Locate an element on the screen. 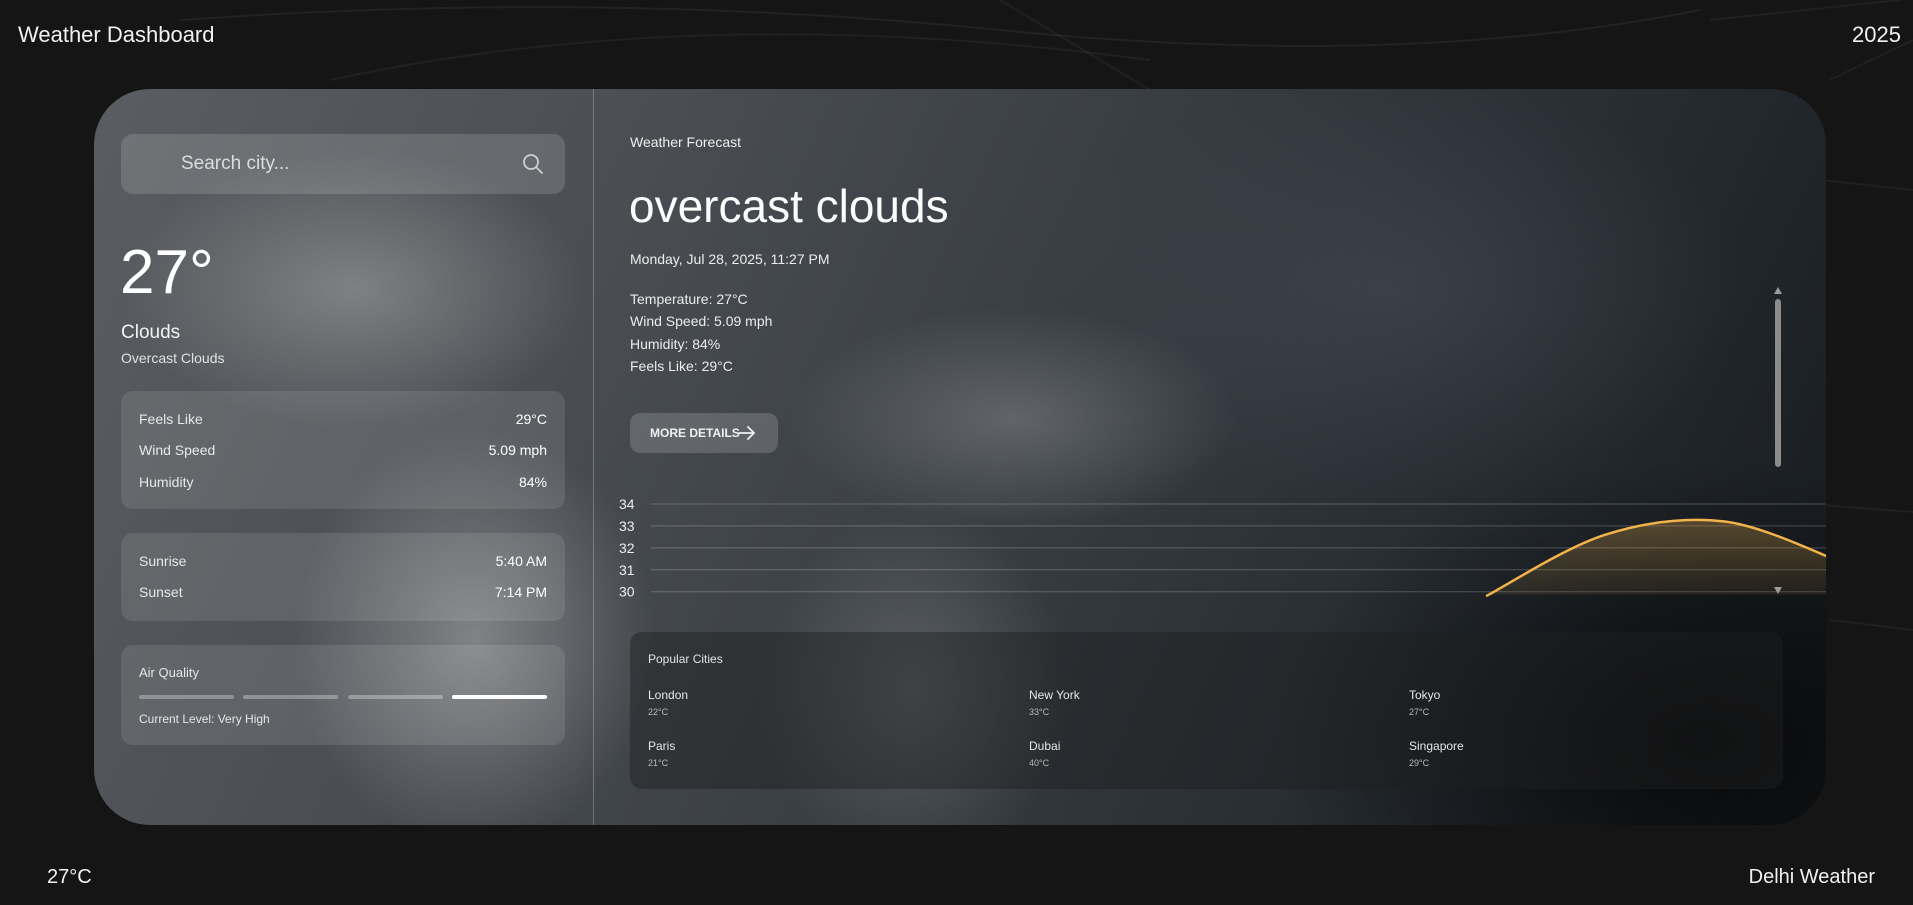 This screenshot has height=905, width=1913. city-item-london: London 22°C is located at coordinates (748, 705).